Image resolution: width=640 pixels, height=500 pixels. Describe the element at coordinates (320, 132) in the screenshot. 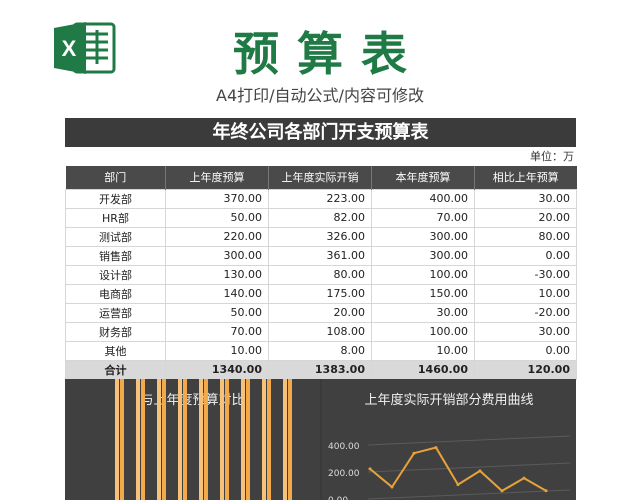

I see `sheet-title: 年终公司各部门开支预算表` at that location.